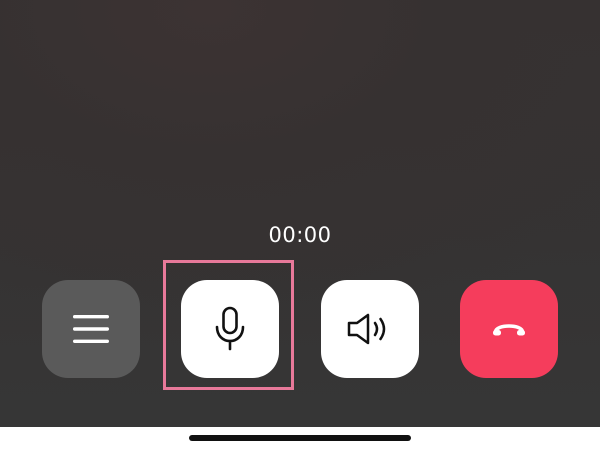  What do you see at coordinates (366, 329) in the screenshot?
I see `speaker-icon` at bounding box center [366, 329].